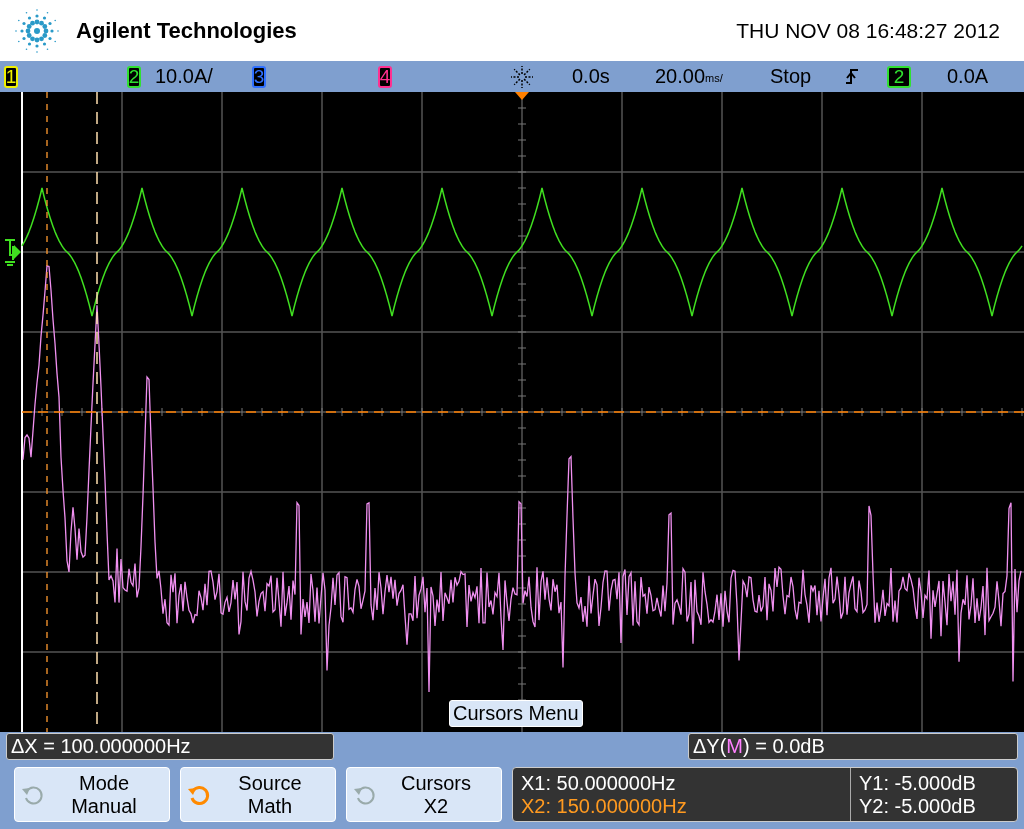 This screenshot has width=1024, height=829. I want to click on softkey: Mode Manual, so click(92, 794).